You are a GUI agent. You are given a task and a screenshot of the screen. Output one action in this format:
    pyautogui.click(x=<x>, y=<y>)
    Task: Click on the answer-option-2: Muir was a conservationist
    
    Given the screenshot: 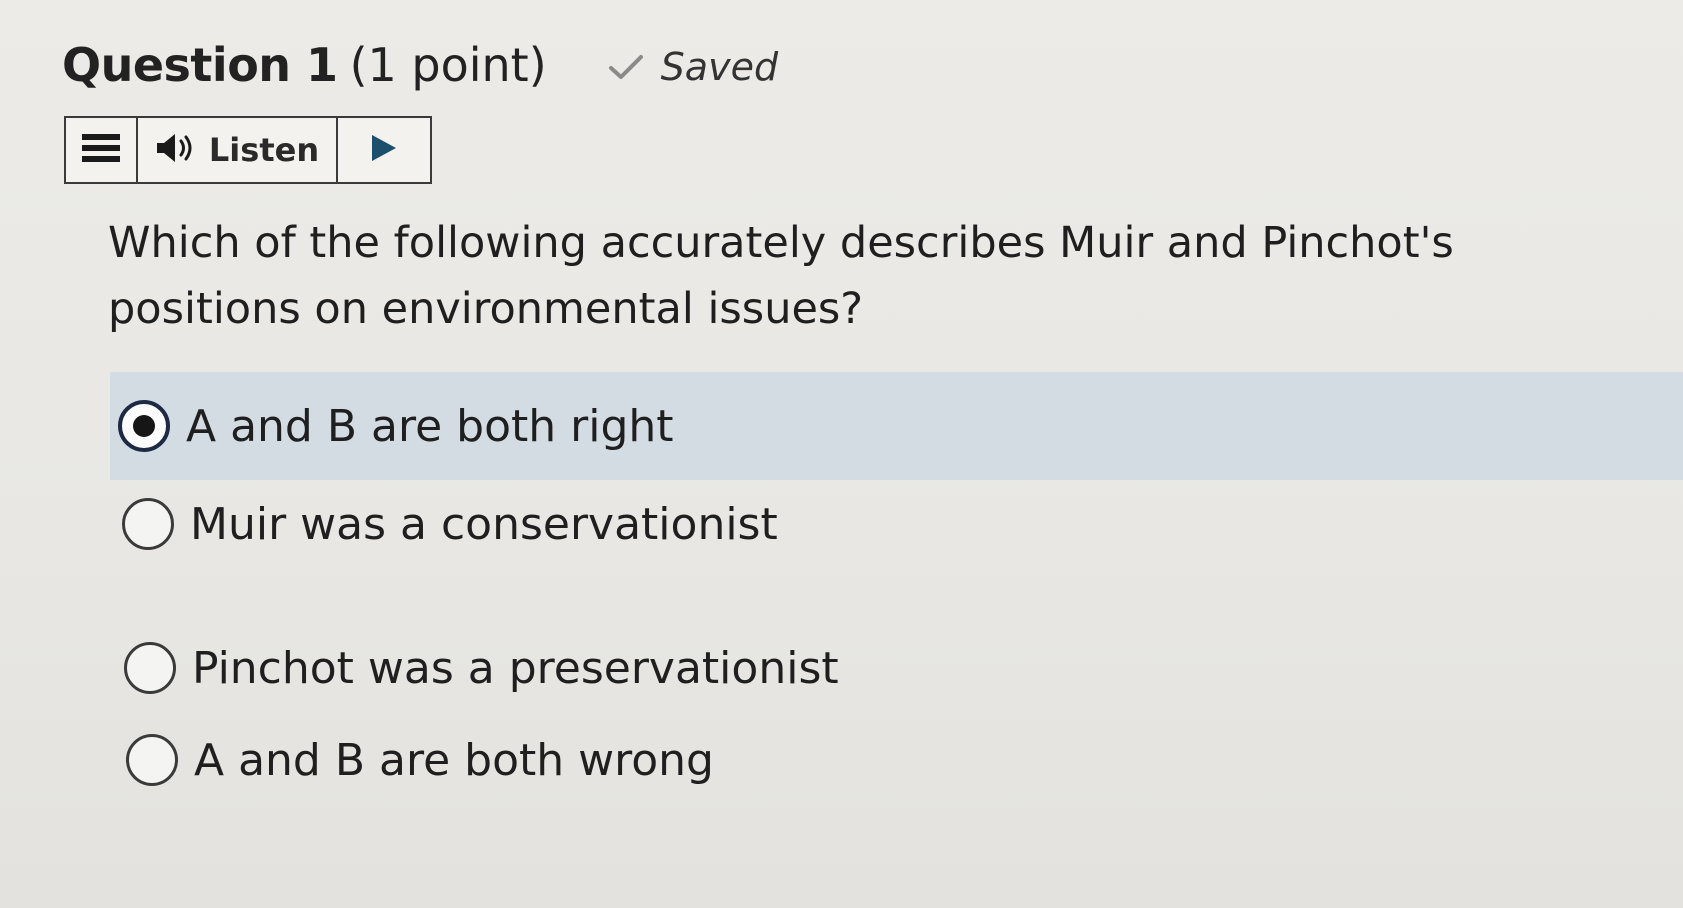 What is the action you would take?
    pyautogui.click(x=450, y=524)
    